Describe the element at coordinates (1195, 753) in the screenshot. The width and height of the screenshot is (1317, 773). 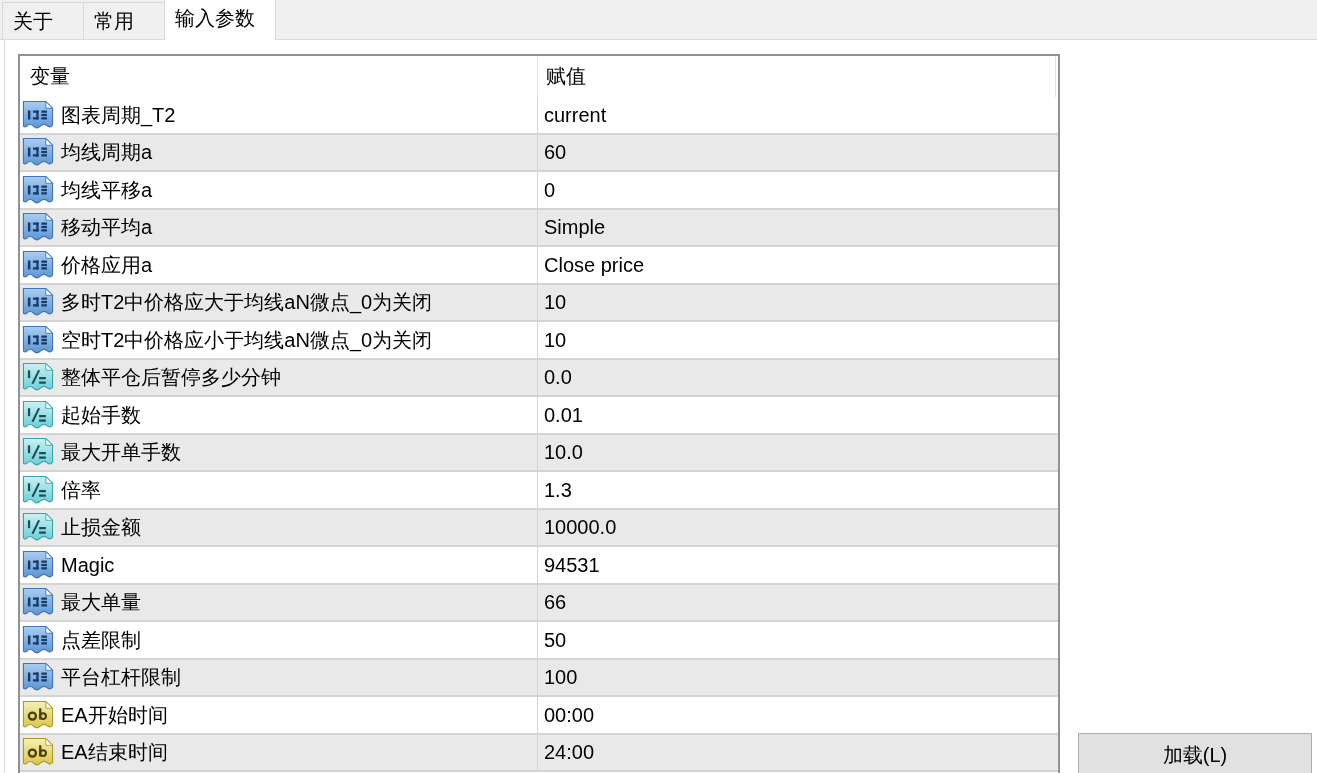
I see `load-button: 加载(L)` at that location.